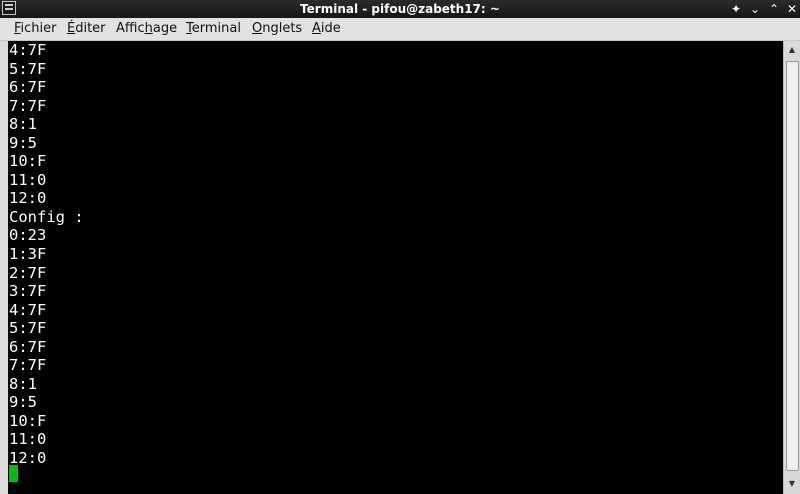 The height and width of the screenshot is (494, 800). Describe the element at coordinates (774, 9) in the screenshot. I see `maximize-icon: ⌃` at that location.